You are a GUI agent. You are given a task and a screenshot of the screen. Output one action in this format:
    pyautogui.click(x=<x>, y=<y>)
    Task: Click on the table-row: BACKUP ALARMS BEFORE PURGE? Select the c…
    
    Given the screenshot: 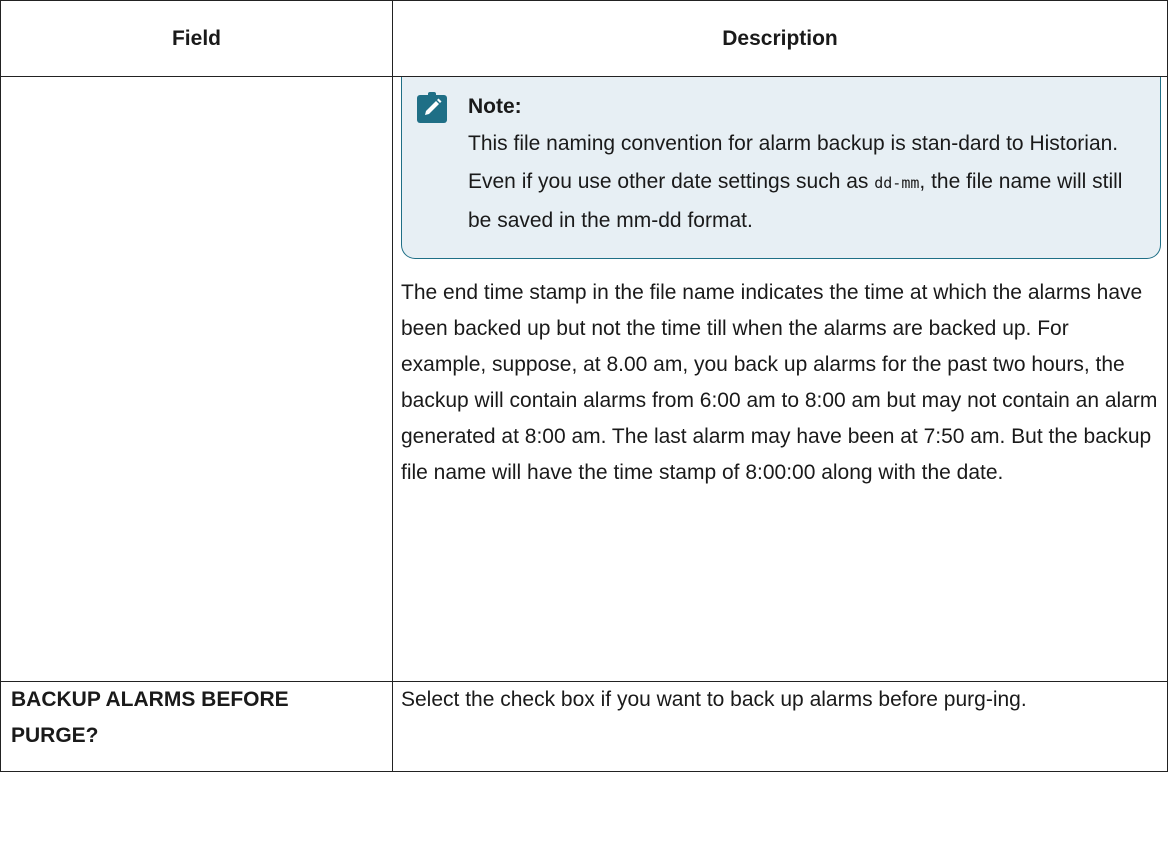 What is the action you would take?
    pyautogui.click(x=584, y=726)
    